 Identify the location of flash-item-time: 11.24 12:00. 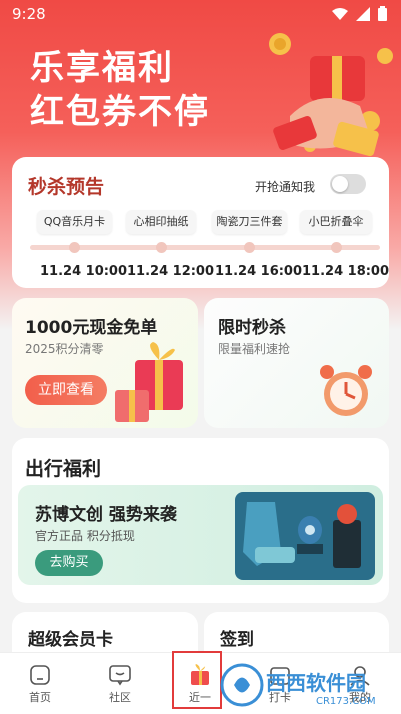
(171, 271).